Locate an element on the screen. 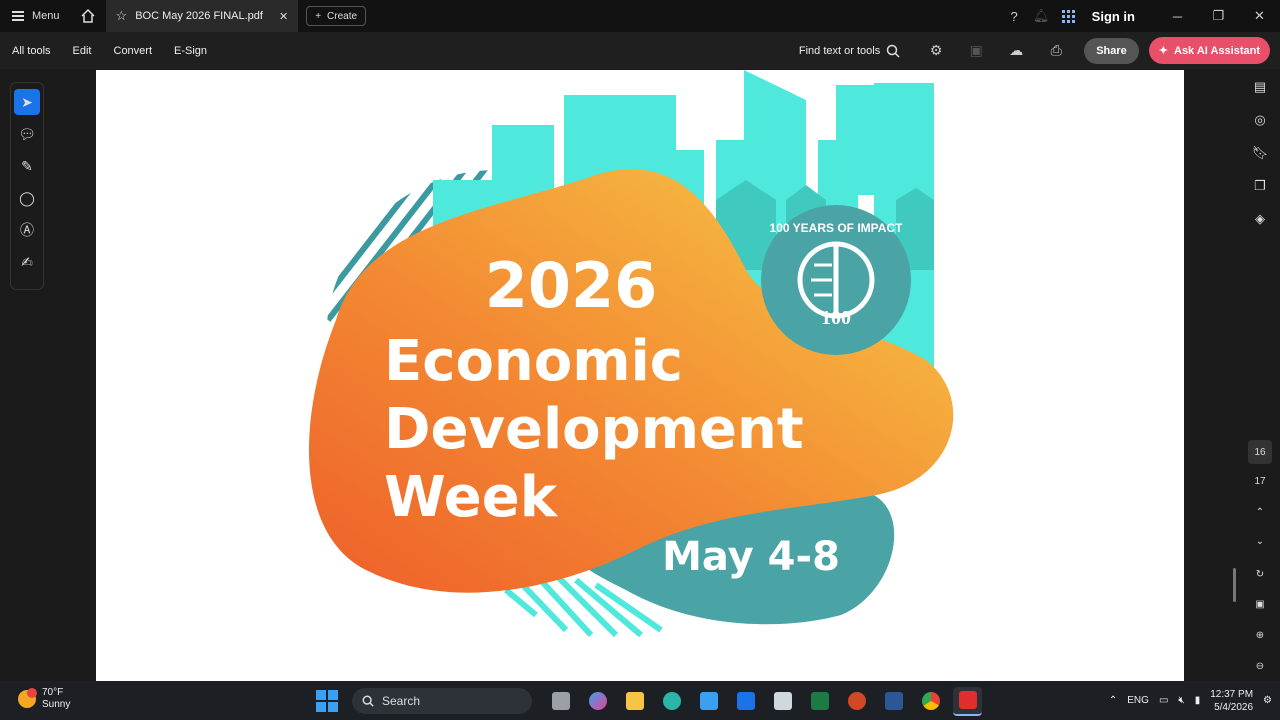 This screenshot has width=1280, height=720. star-icon: ☆ is located at coordinates (122, 16).